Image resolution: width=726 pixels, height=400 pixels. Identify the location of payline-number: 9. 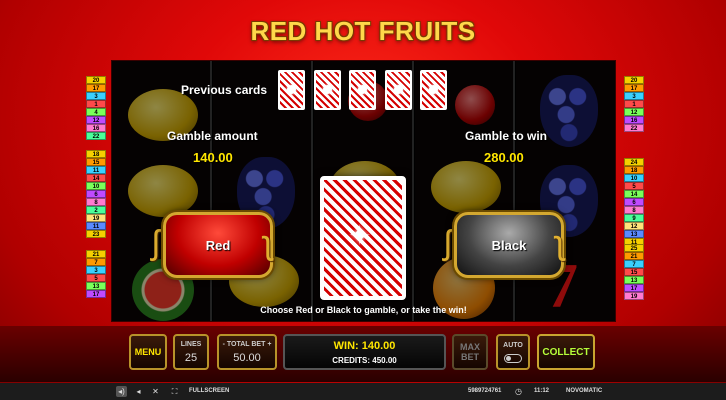
(634, 218).